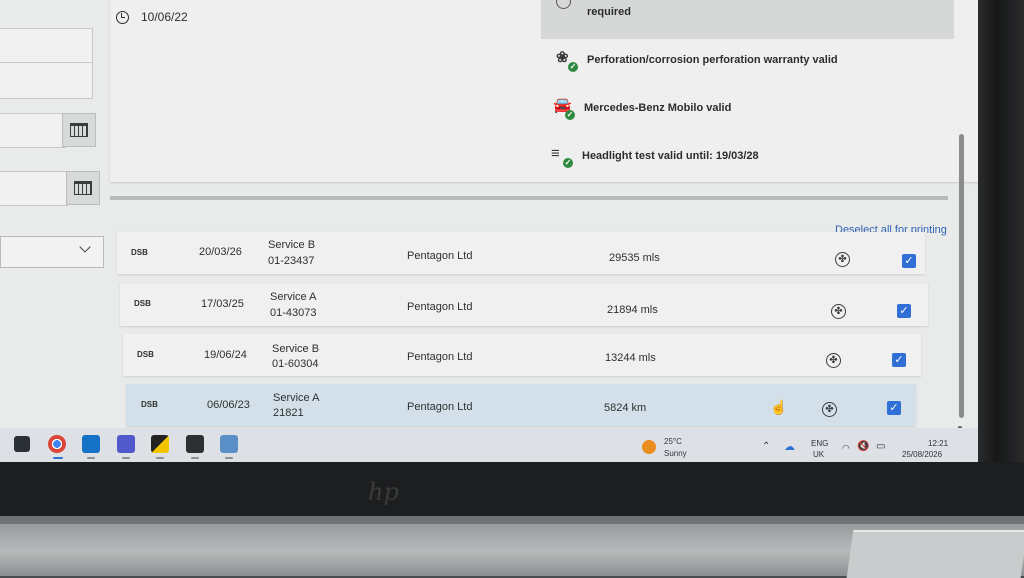 The image size is (1024, 578). I want to click on chevron-down-icon, so click(85, 247).